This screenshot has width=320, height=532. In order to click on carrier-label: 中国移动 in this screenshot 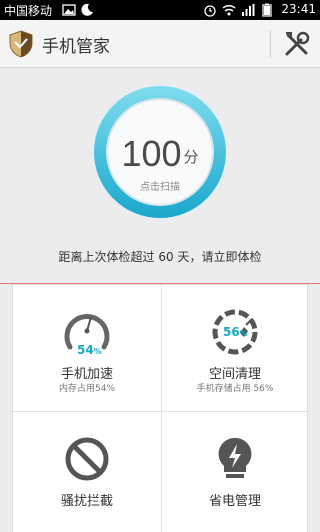, I will do `click(28, 11)`.